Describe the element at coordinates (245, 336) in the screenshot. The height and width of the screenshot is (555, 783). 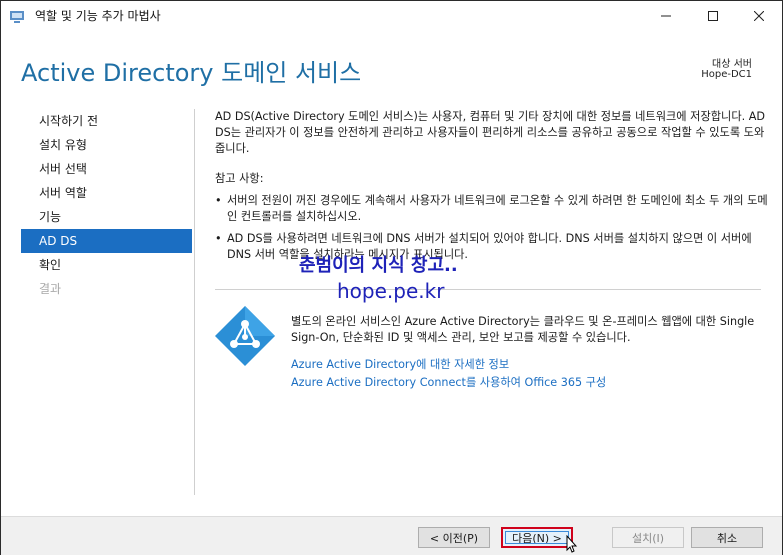
I see `azure-ad-icon` at that location.